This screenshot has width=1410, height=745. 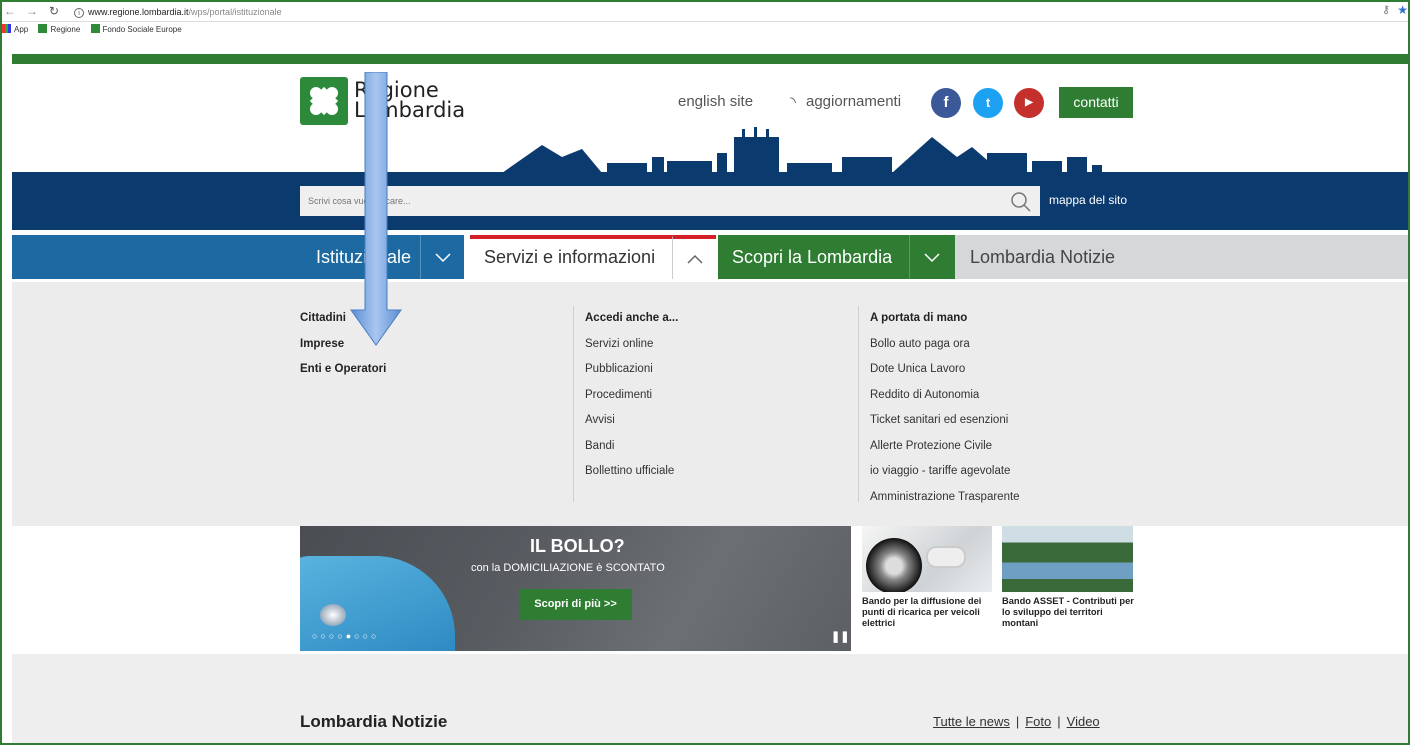 What do you see at coordinates (631, 472) in the screenshot?
I see `menu-item: Bollettino ufficiale` at bounding box center [631, 472].